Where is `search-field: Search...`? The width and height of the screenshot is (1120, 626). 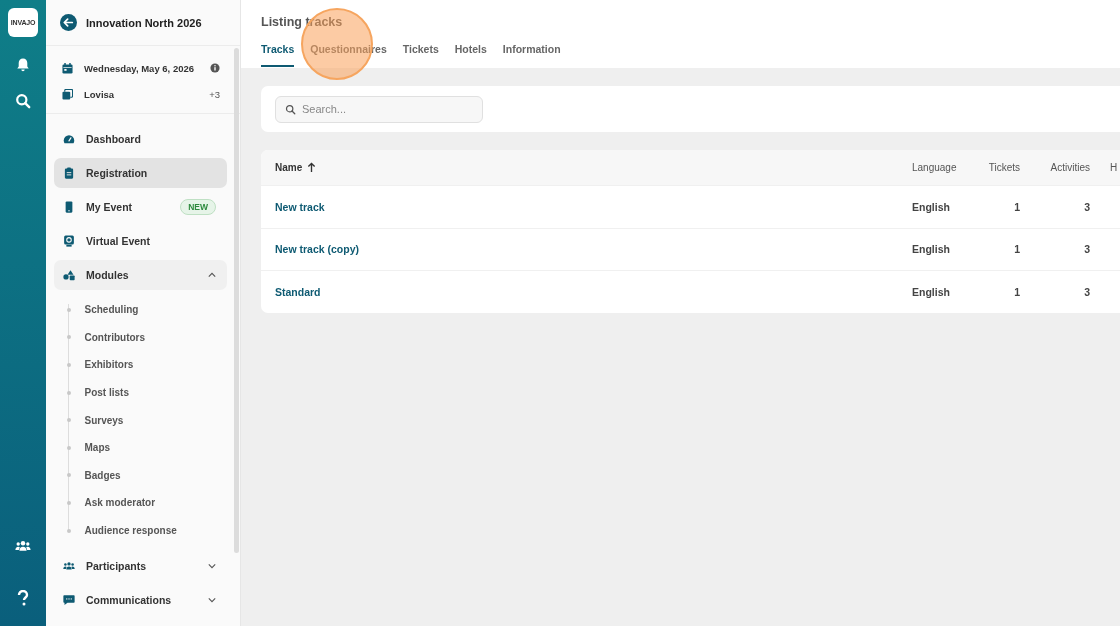 search-field: Search... is located at coordinates (379, 109).